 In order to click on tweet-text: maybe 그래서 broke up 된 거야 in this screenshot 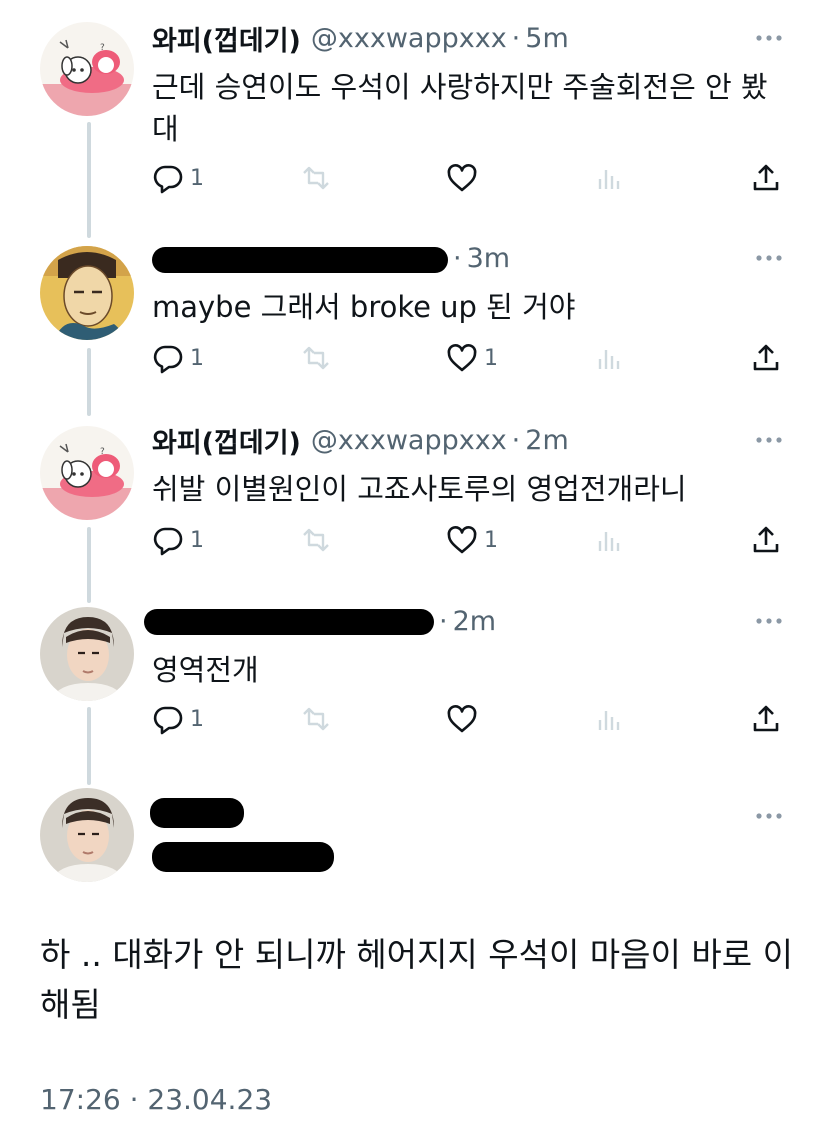, I will do `click(364, 307)`.